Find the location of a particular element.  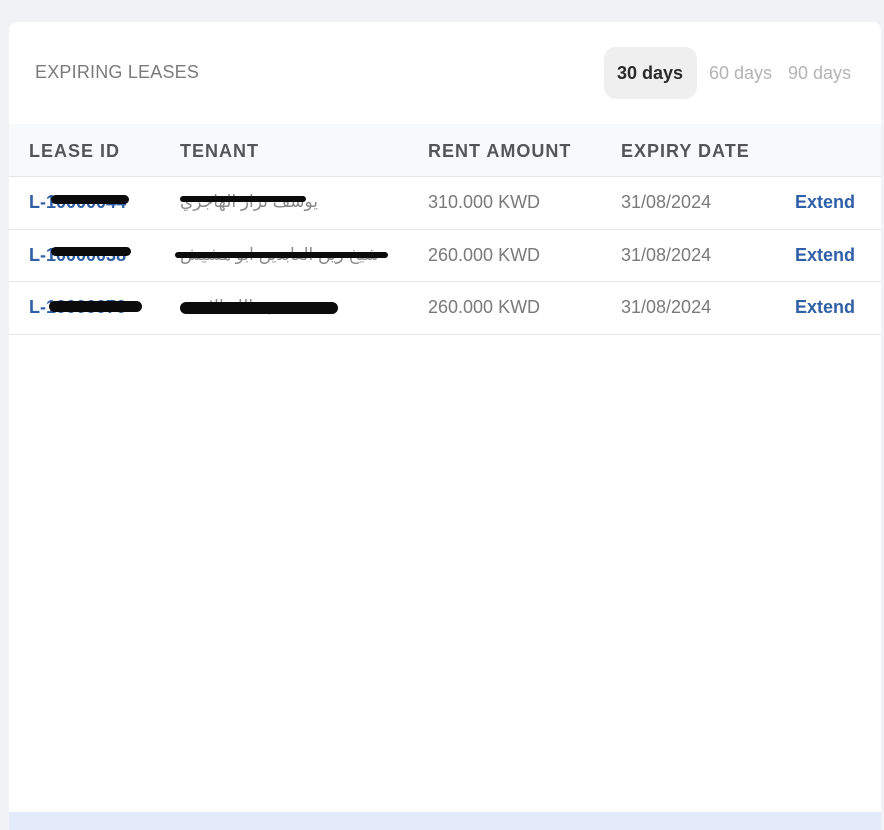

header-rent-amount: RENT AMOUNT is located at coordinates (500, 151).